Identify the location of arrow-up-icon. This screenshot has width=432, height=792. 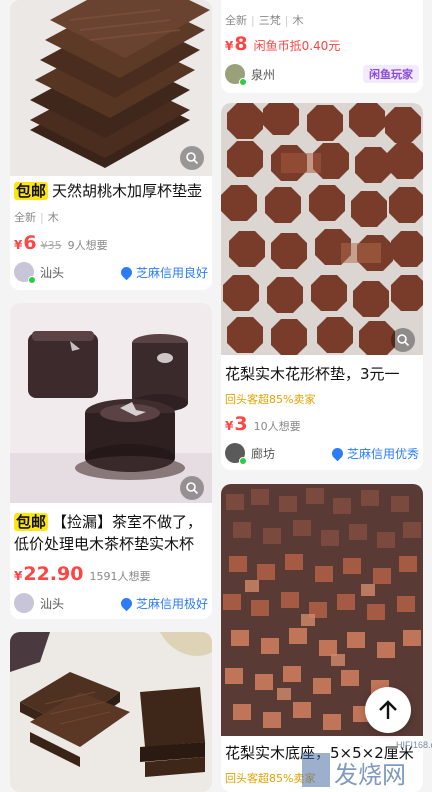
(388, 709).